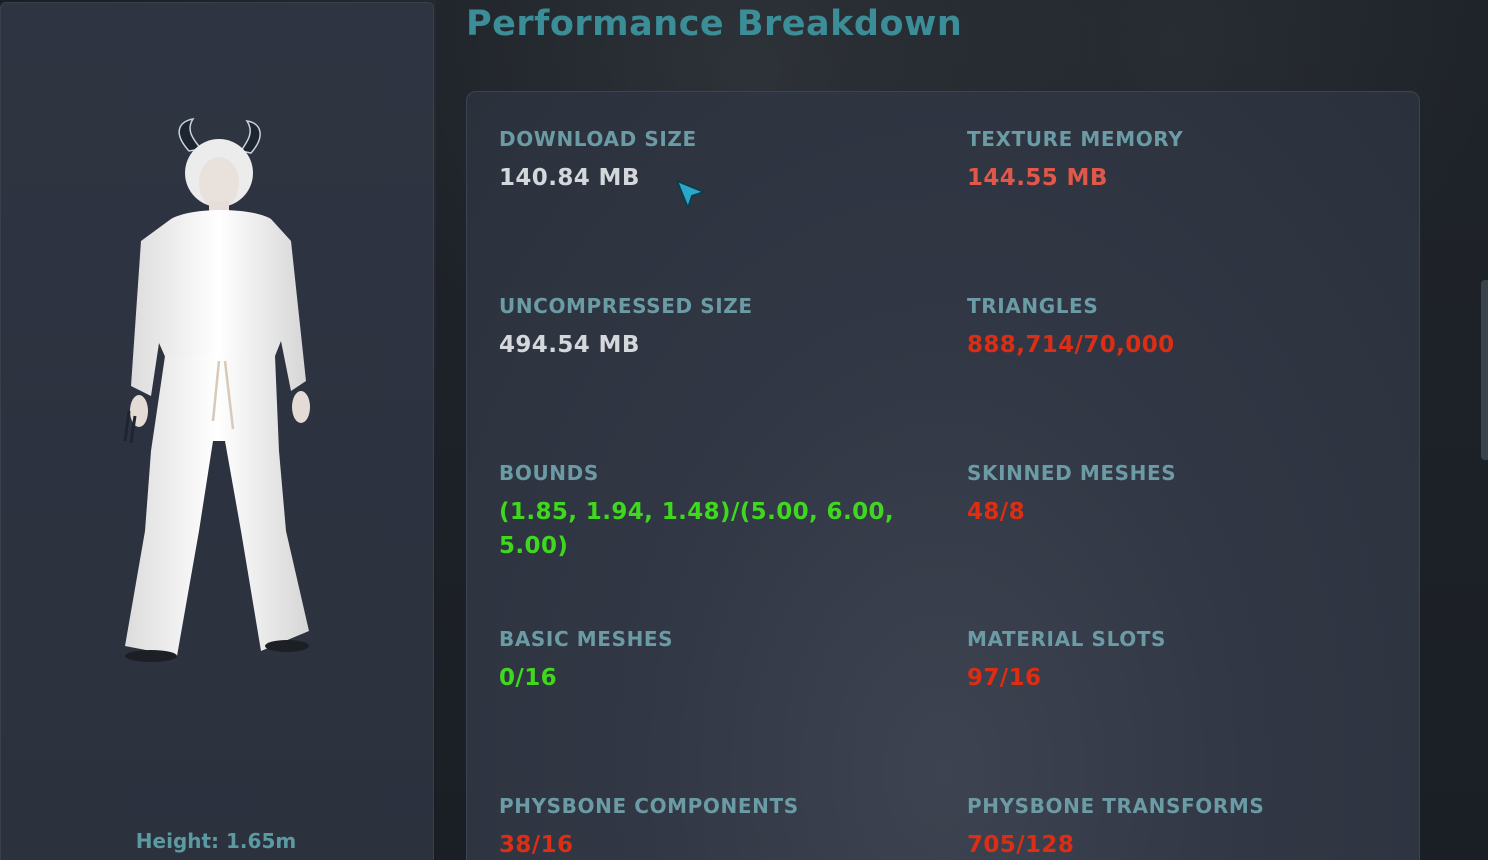  I want to click on page-title: Performance Breakdown, so click(714, 24).